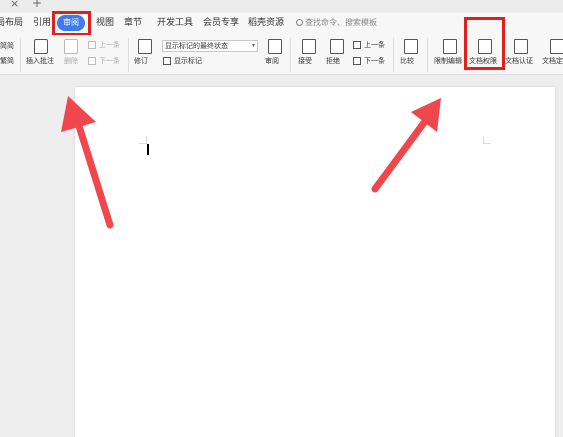 The image size is (563, 437). I want to click on insert-comment-icon, so click(41, 46).